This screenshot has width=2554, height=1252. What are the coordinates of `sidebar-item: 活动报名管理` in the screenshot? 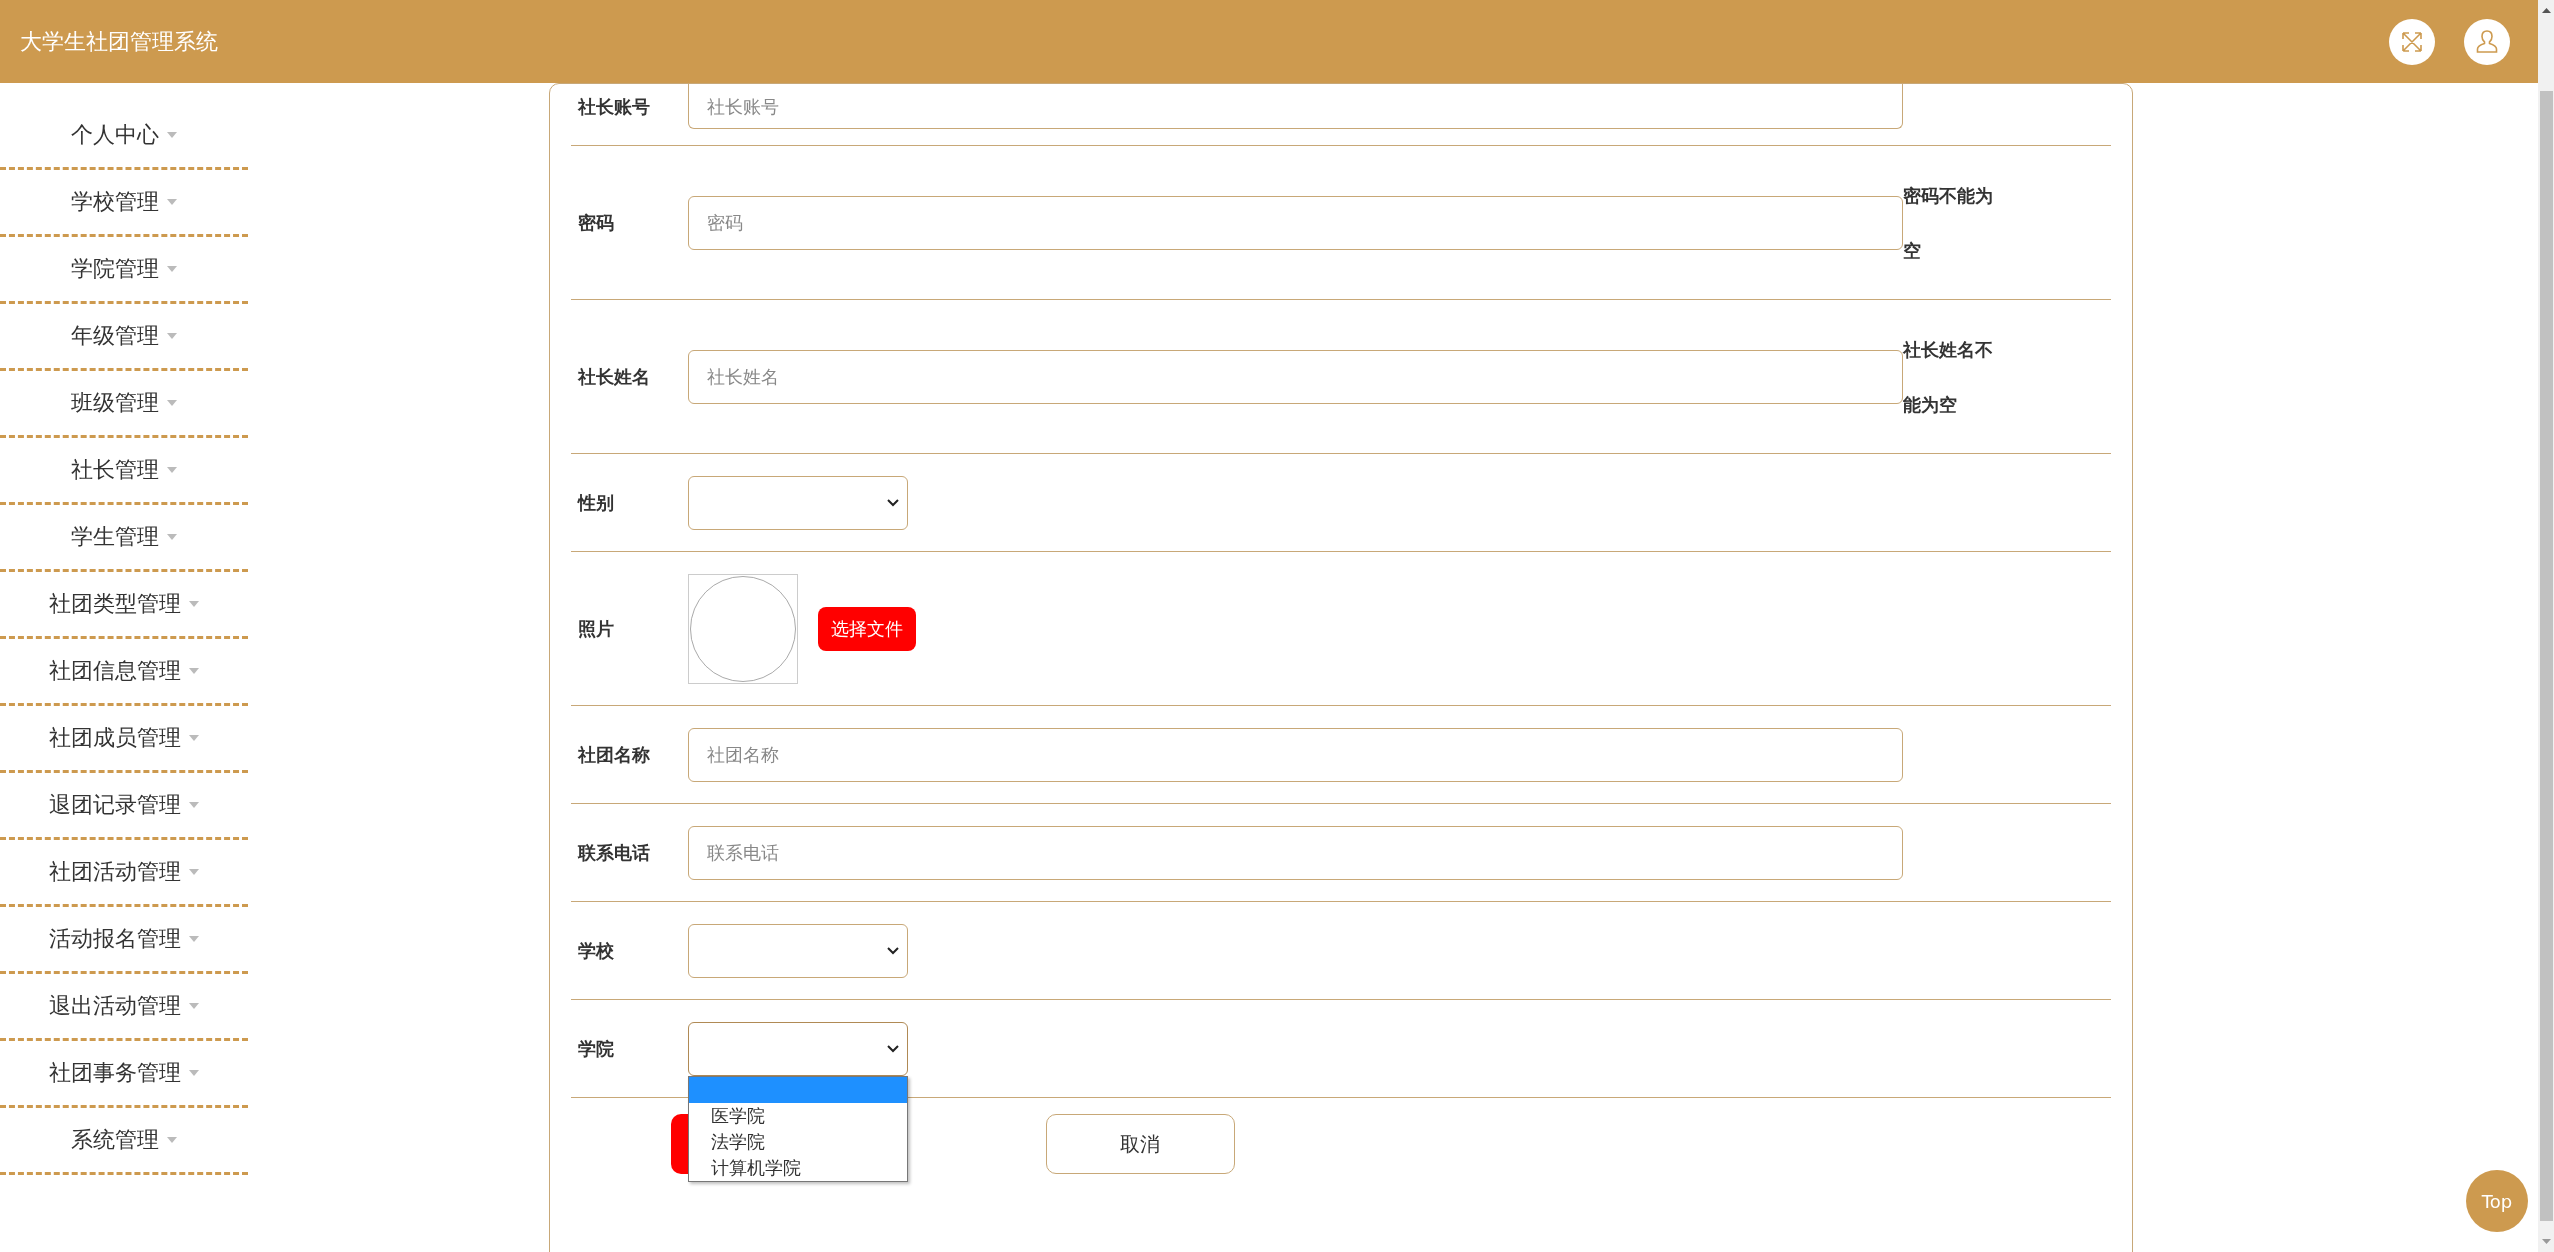 It's located at (124, 940).